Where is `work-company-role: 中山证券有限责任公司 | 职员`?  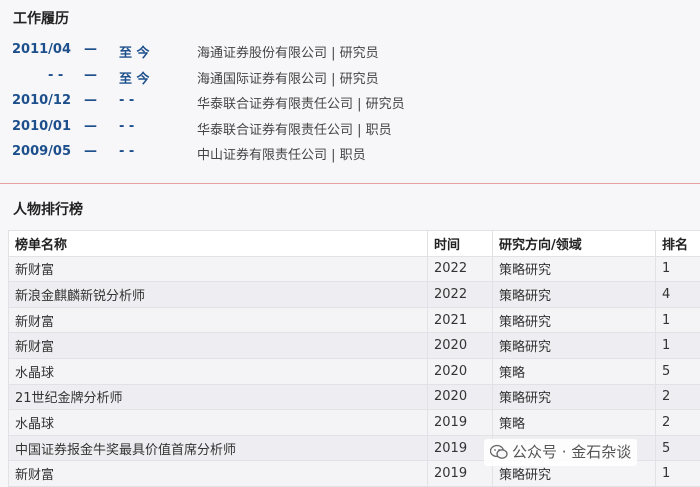
work-company-role: 中山证券有限责任公司 | 职员 is located at coordinates (281, 153).